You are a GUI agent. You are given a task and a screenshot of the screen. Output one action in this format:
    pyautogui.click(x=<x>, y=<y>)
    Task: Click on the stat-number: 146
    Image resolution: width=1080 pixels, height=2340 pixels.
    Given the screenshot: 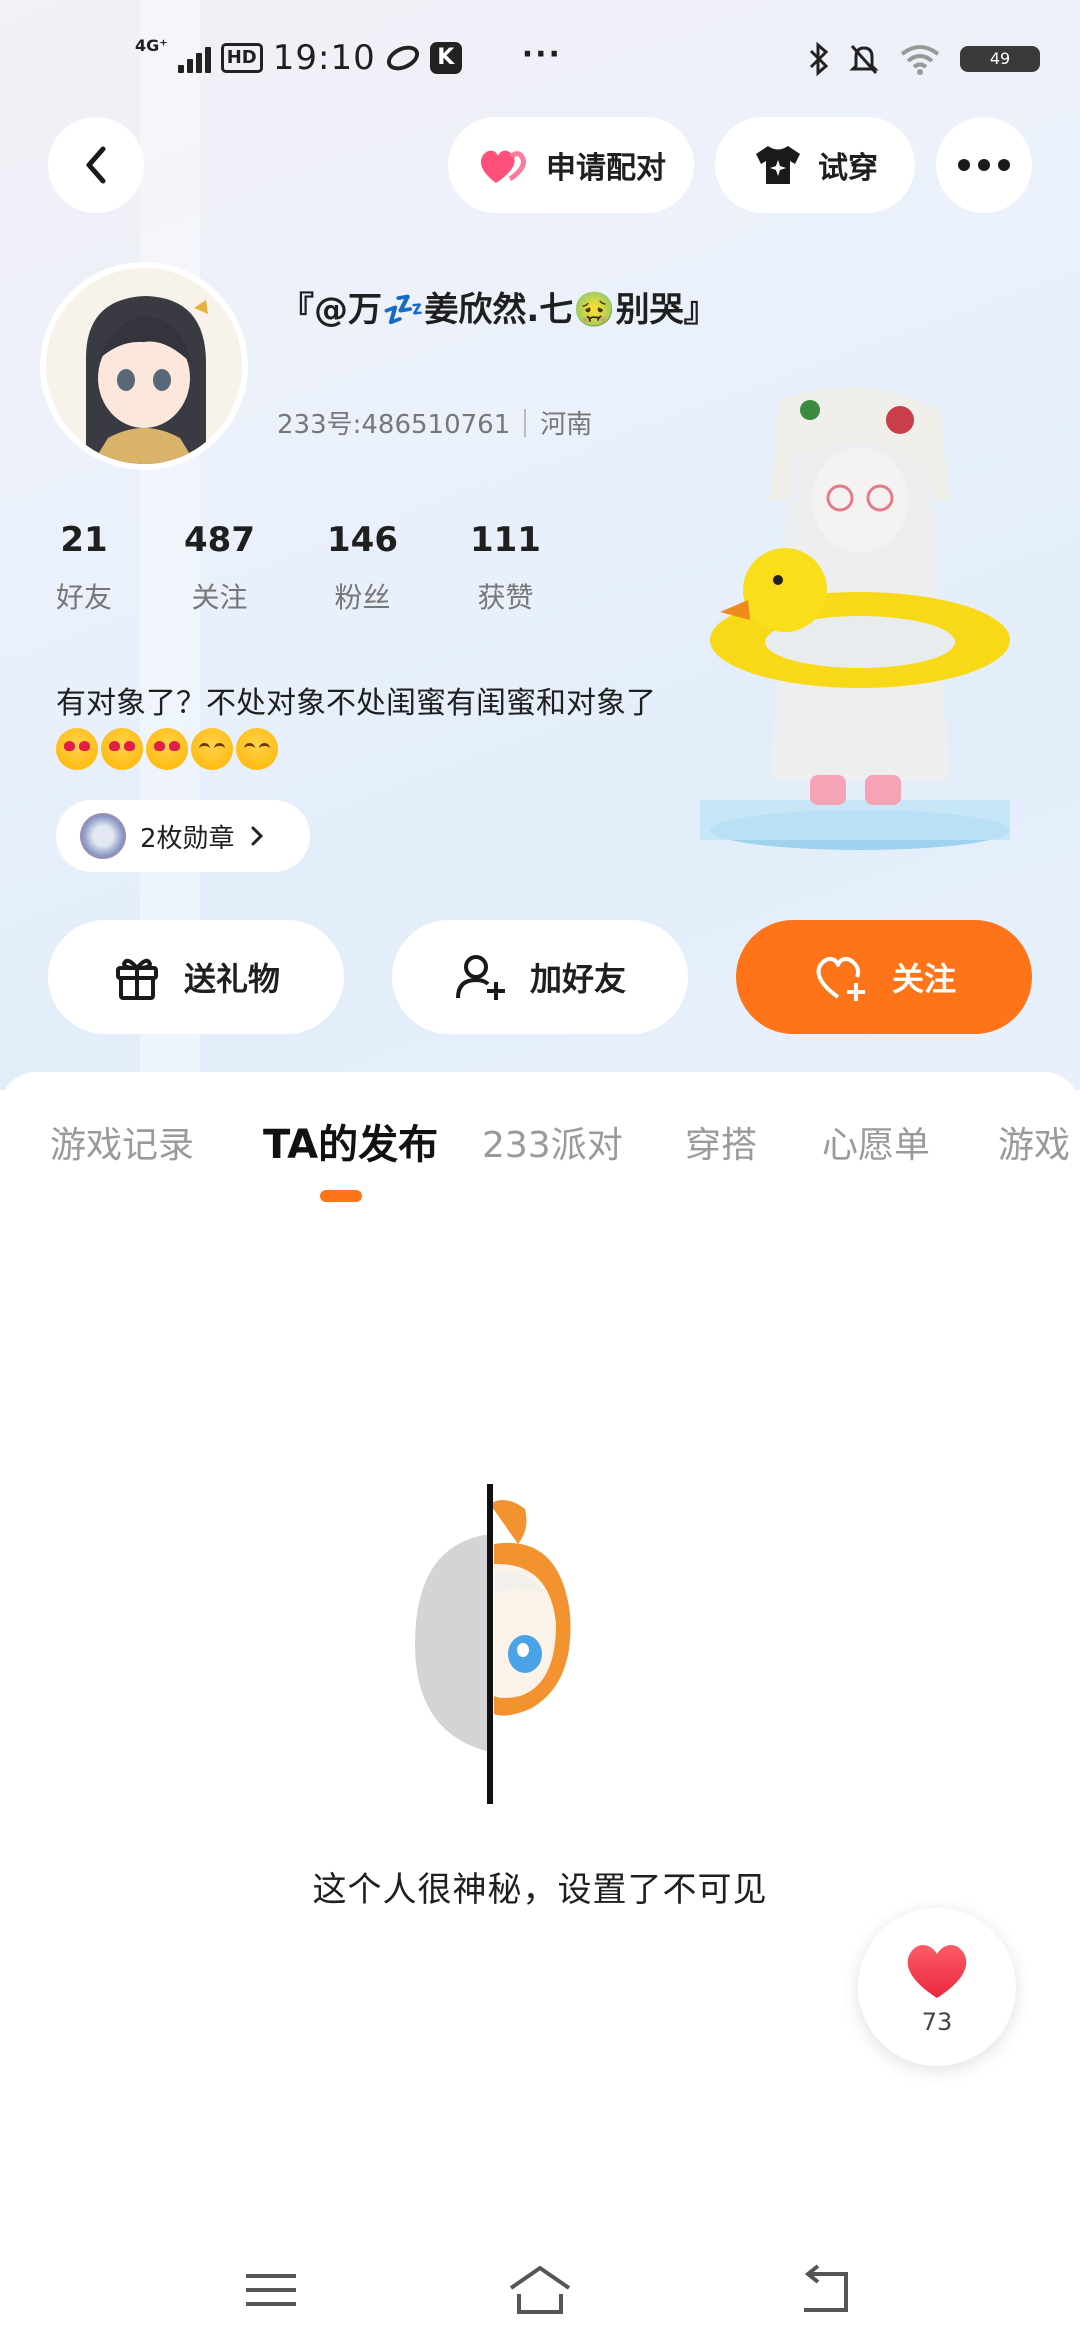 What is the action you would take?
    pyautogui.click(x=362, y=540)
    